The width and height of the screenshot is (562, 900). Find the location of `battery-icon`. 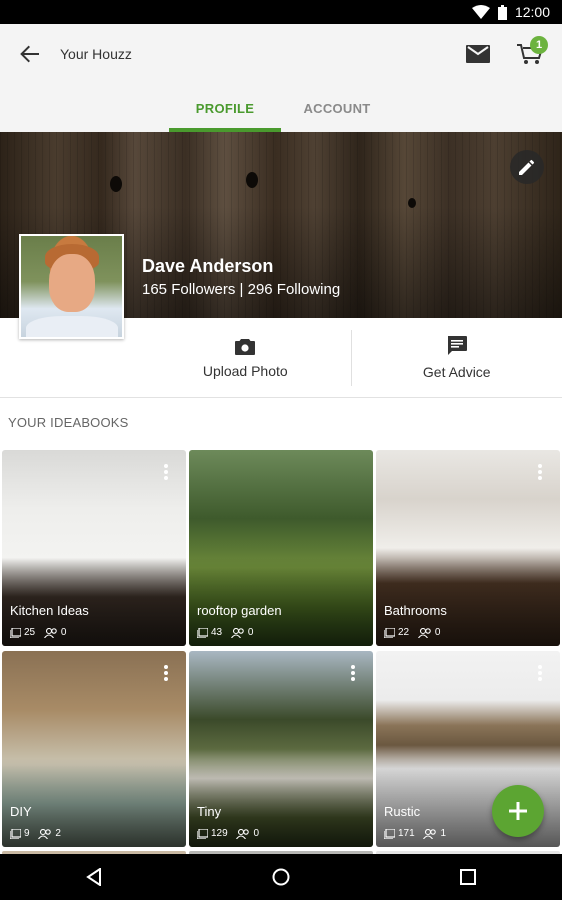

battery-icon is located at coordinates (502, 12).